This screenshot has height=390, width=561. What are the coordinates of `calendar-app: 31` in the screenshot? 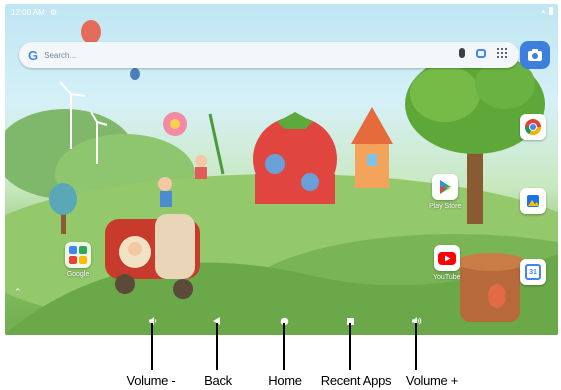 It's located at (533, 272).